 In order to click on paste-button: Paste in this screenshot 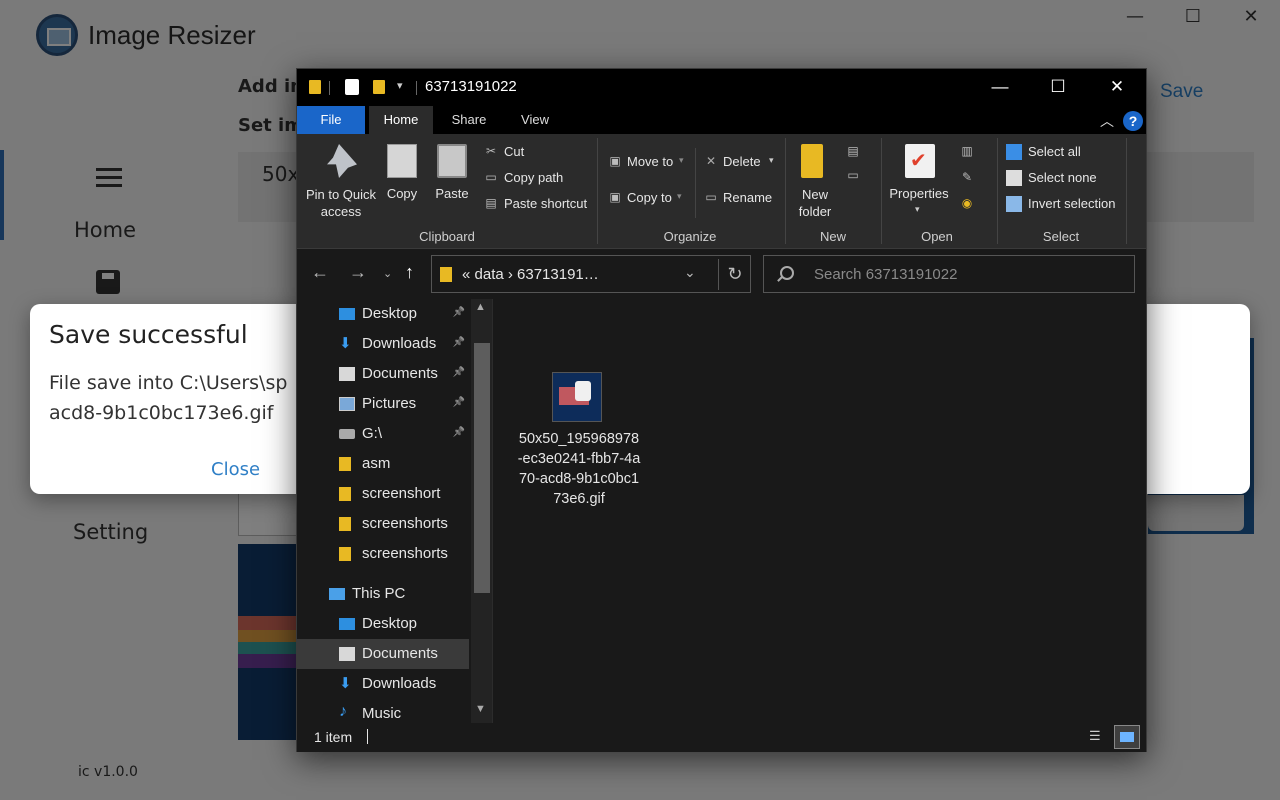, I will do `click(452, 182)`.